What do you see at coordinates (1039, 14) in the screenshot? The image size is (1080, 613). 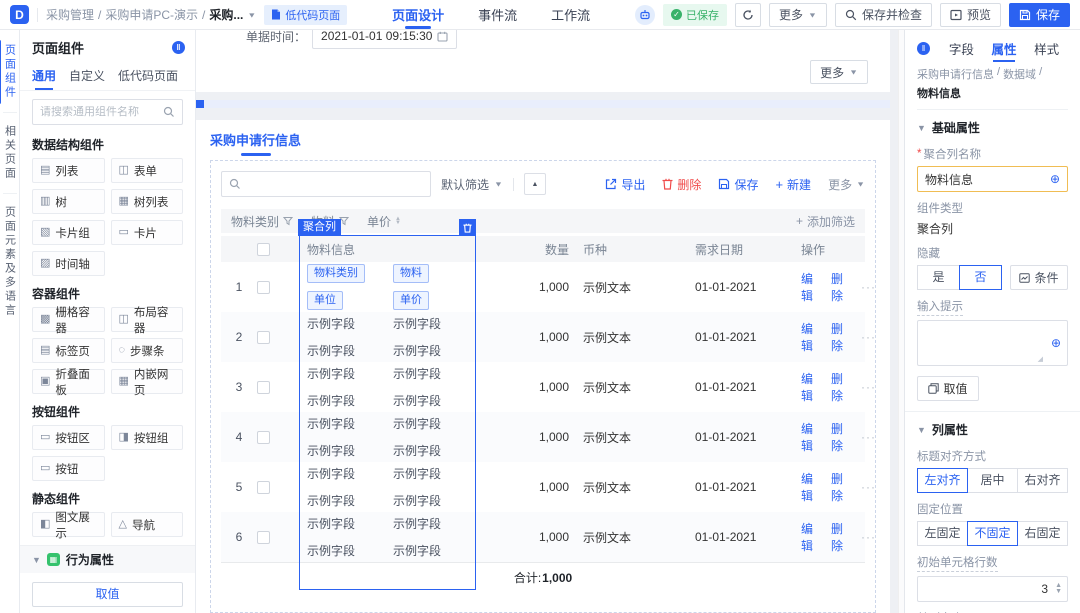 I see `save-button: 保存` at bounding box center [1039, 14].